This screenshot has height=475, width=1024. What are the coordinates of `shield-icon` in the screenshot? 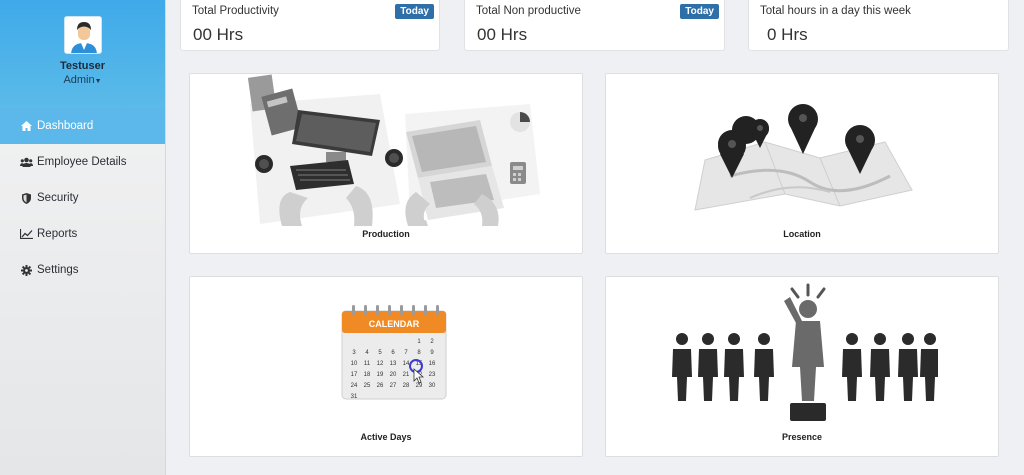 It's located at (26, 198).